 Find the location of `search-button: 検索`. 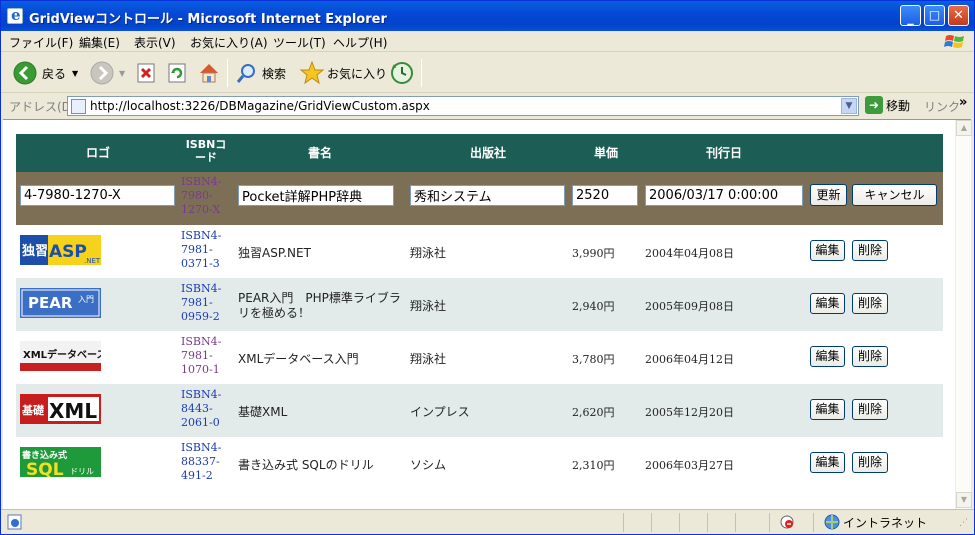

search-button: 検索 is located at coordinates (260, 73).